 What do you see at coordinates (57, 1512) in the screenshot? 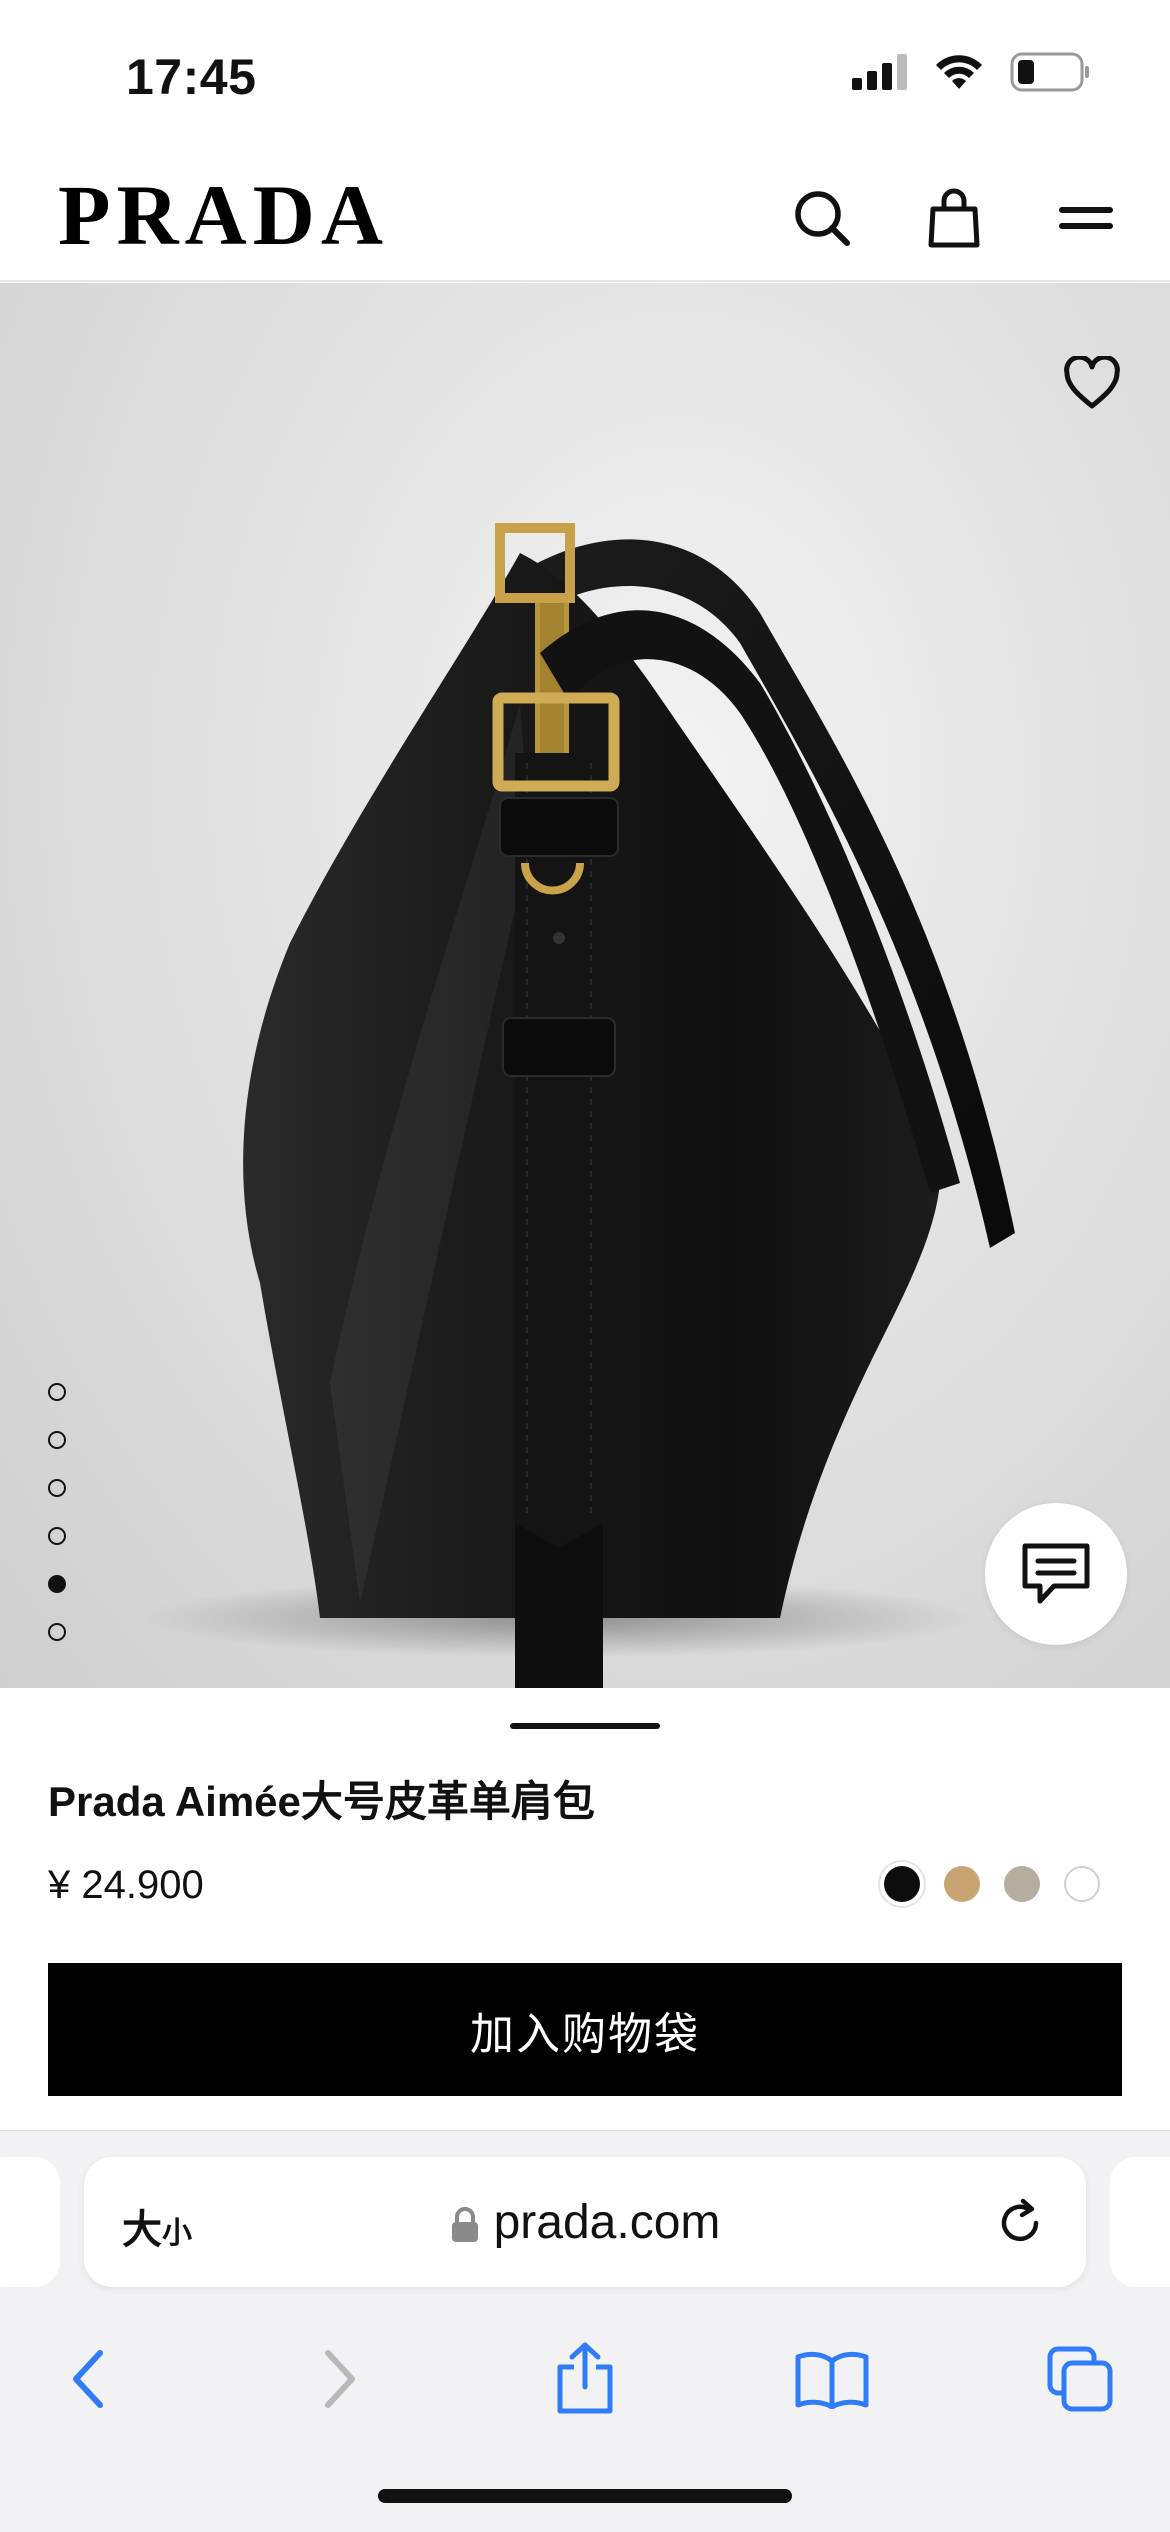
I see `gallery-pagination` at bounding box center [57, 1512].